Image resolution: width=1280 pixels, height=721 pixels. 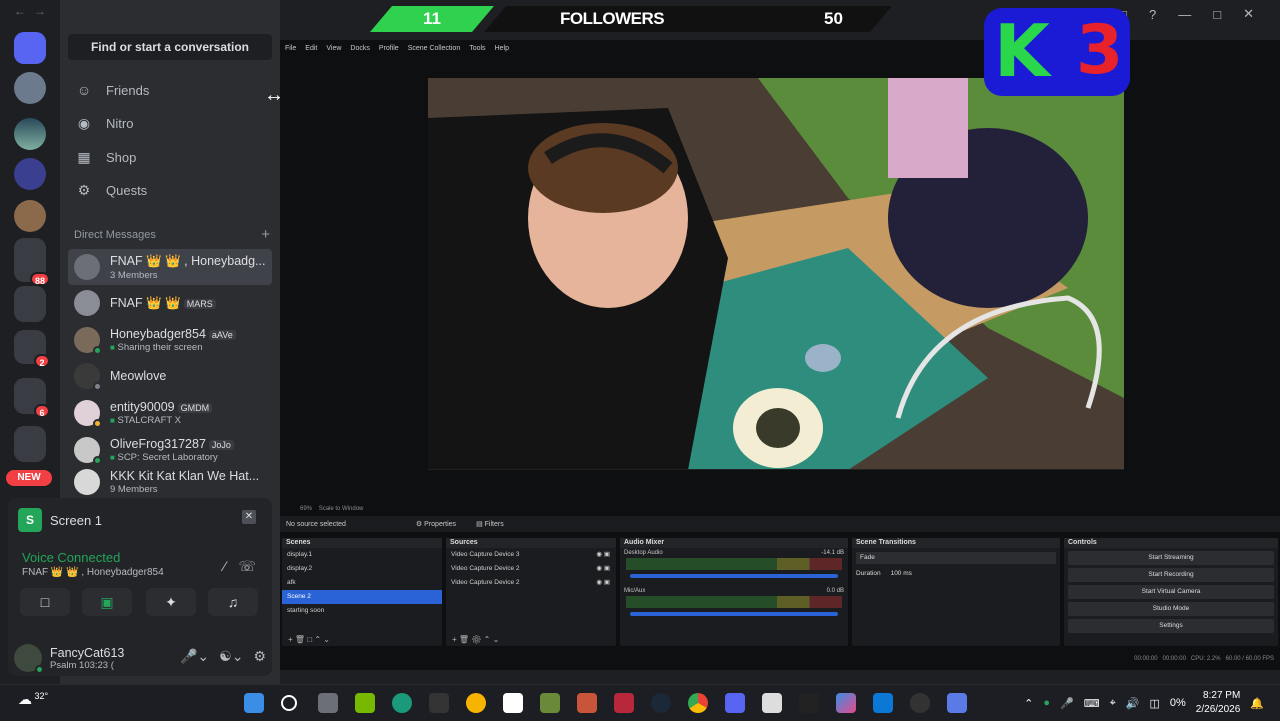 What do you see at coordinates (107, 602) in the screenshot?
I see `share-screen-button: ▣` at bounding box center [107, 602].